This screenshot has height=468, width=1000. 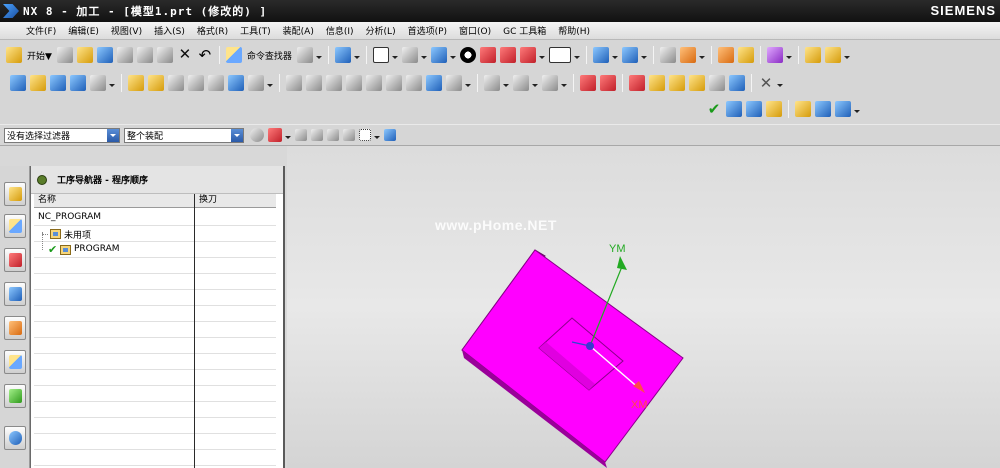 I want to click on rectangle-select-icon, so click(x=365, y=135).